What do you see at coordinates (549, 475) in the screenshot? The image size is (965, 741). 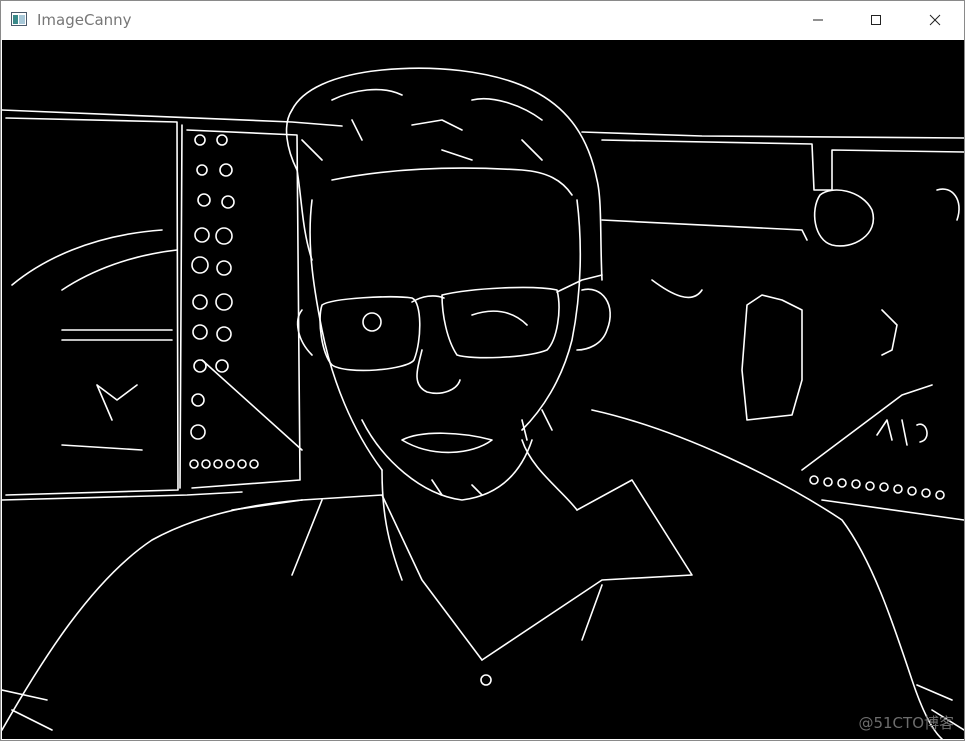 I see `neck-right` at bounding box center [549, 475].